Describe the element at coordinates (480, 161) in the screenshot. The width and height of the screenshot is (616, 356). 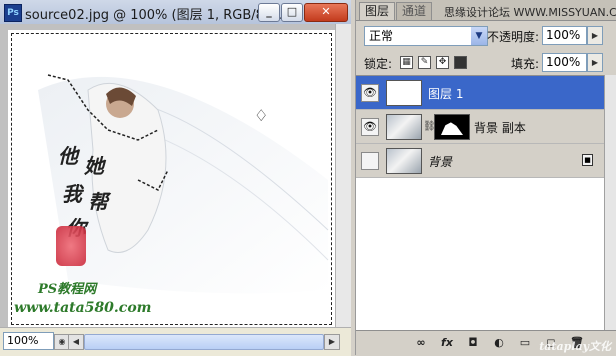
I see `layer-row: 背景 ■` at that location.